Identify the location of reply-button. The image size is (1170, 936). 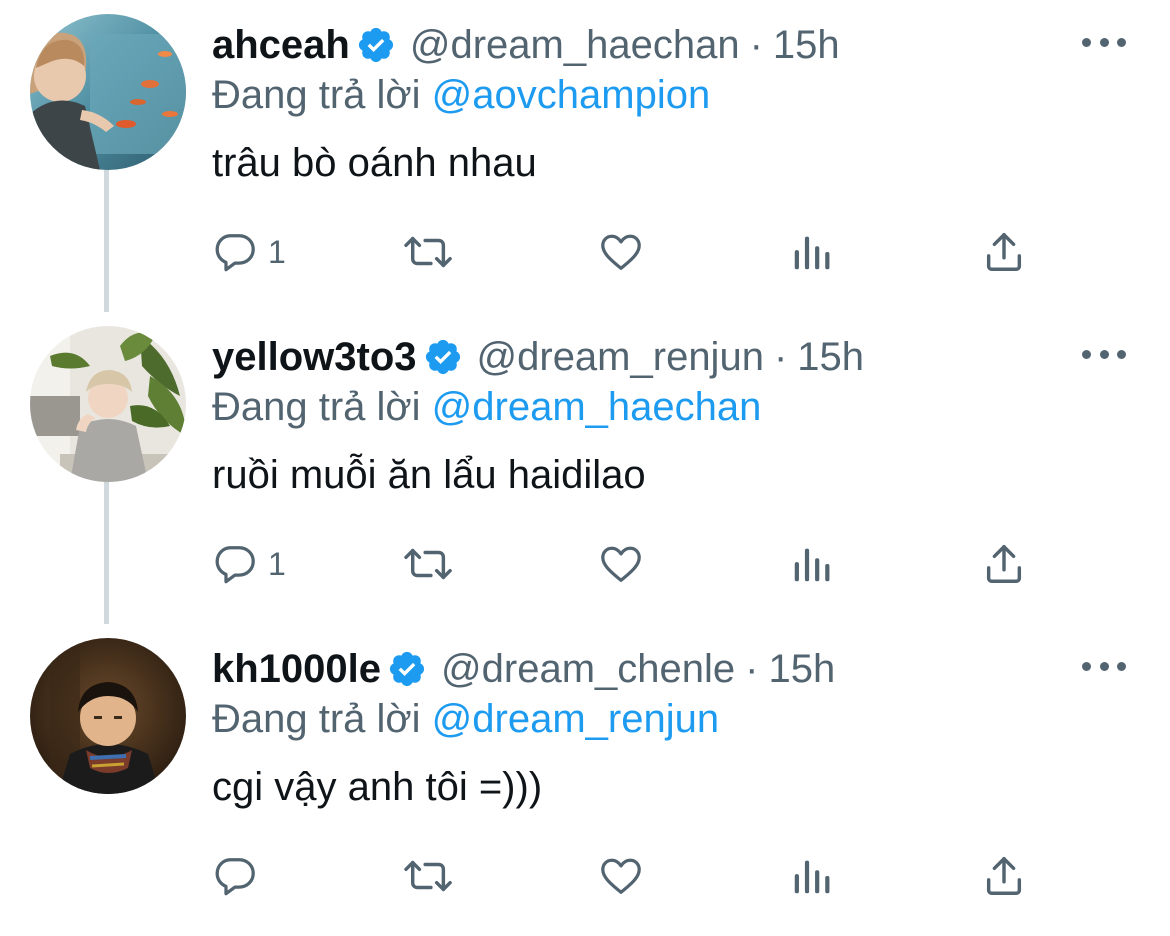
(240, 876).